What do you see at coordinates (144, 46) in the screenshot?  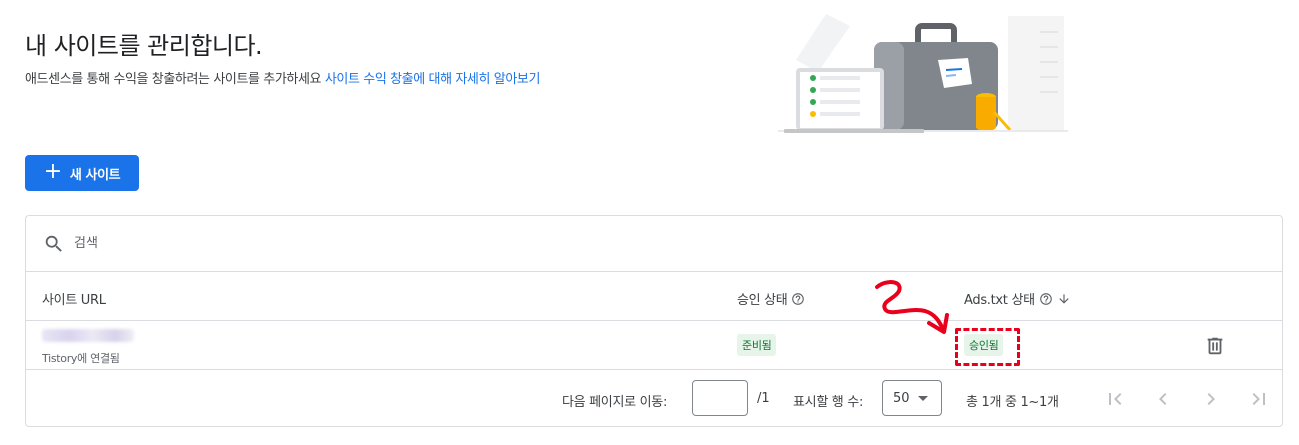 I see `page-title: 내 사이트를 관리합니다.` at bounding box center [144, 46].